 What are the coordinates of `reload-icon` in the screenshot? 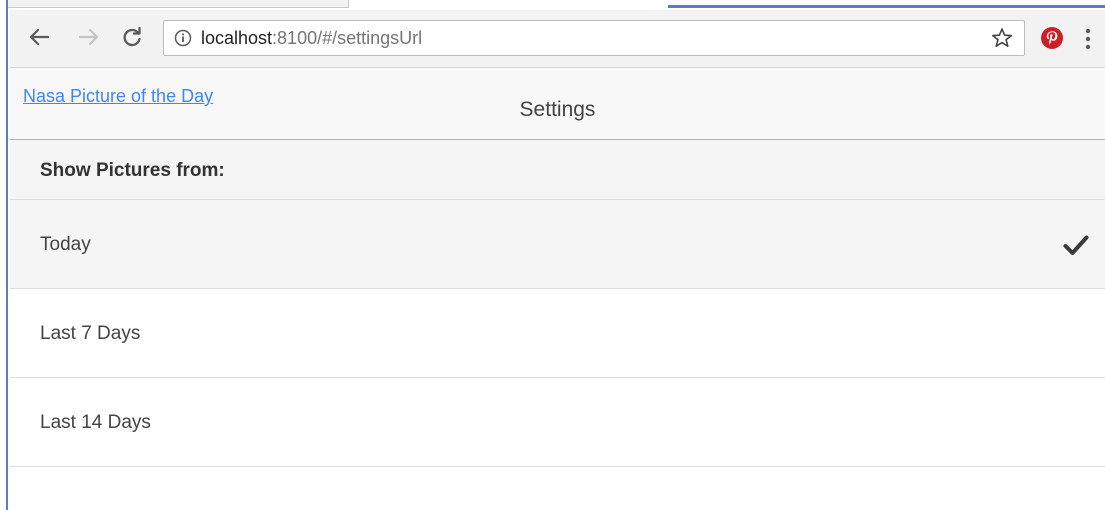 It's located at (132, 37).